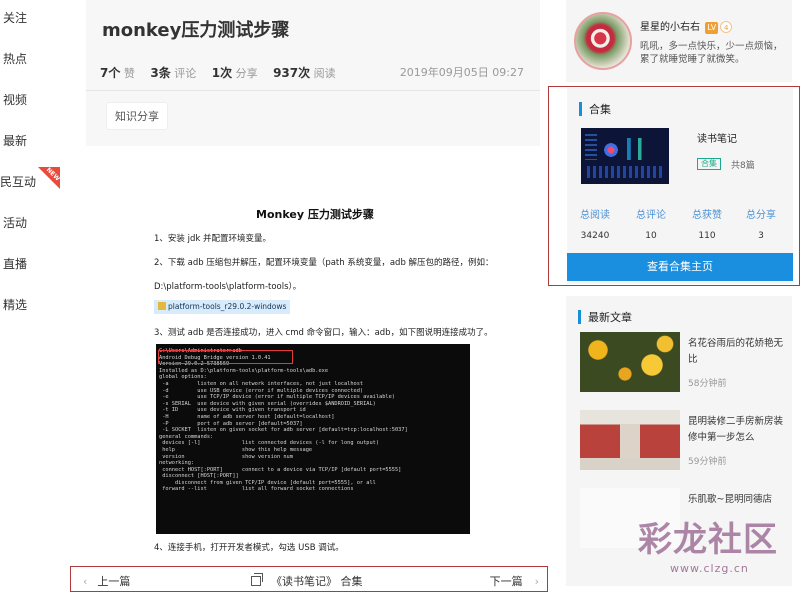 Image resolution: width=800 pixels, height=592 pixels. I want to click on stat-label: 总获赞, so click(707, 215).